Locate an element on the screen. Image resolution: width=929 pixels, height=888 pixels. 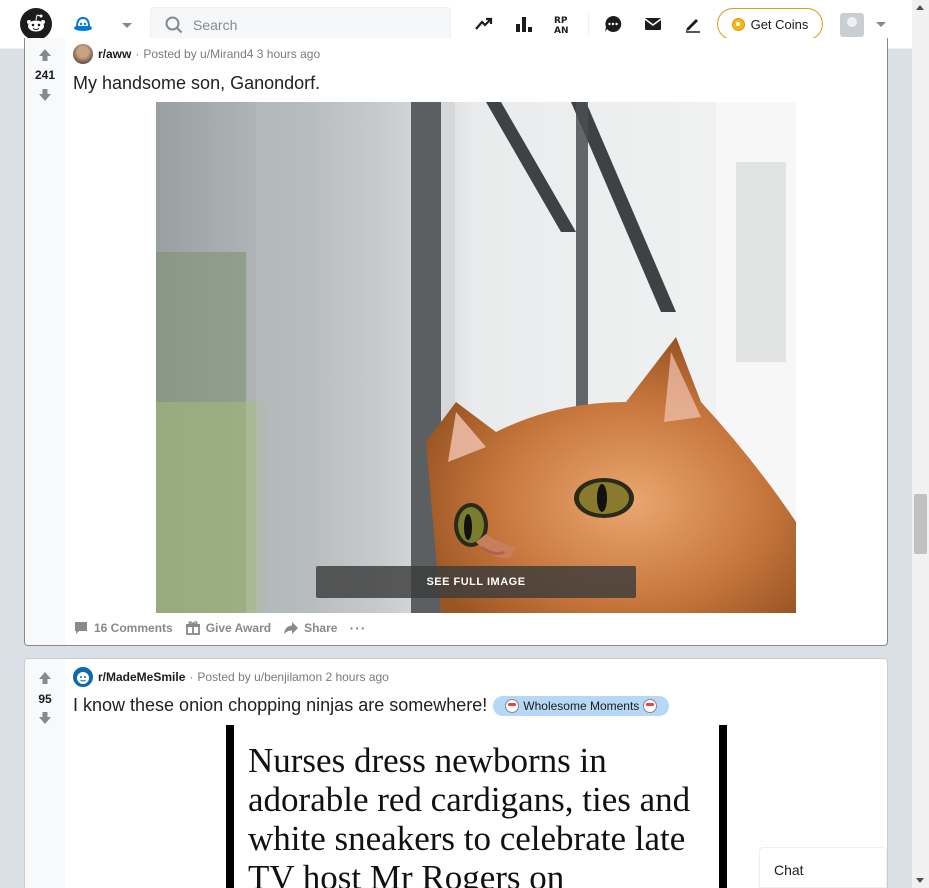
chat-label: Chat is located at coordinates (789, 870).